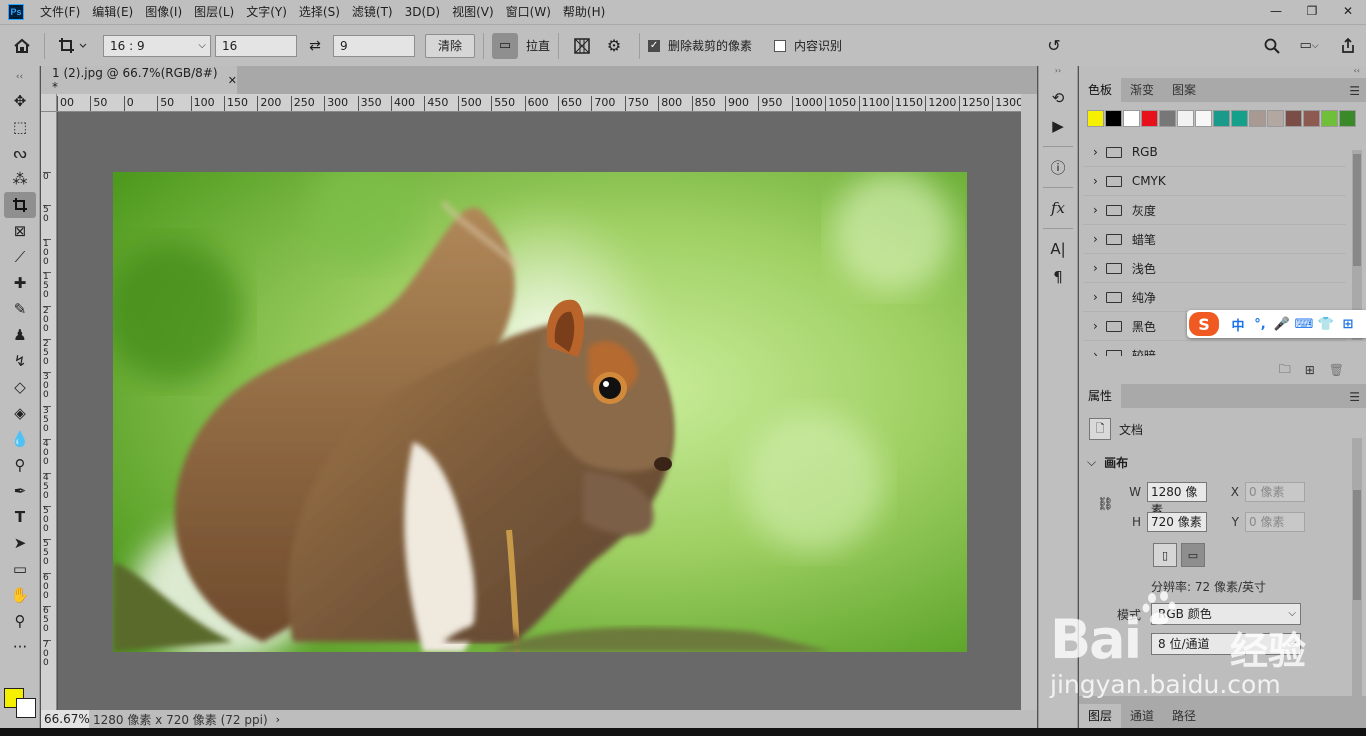  Describe the element at coordinates (1304, 324) in the screenshot. I see `keyboard-icon: ⌨` at that location.